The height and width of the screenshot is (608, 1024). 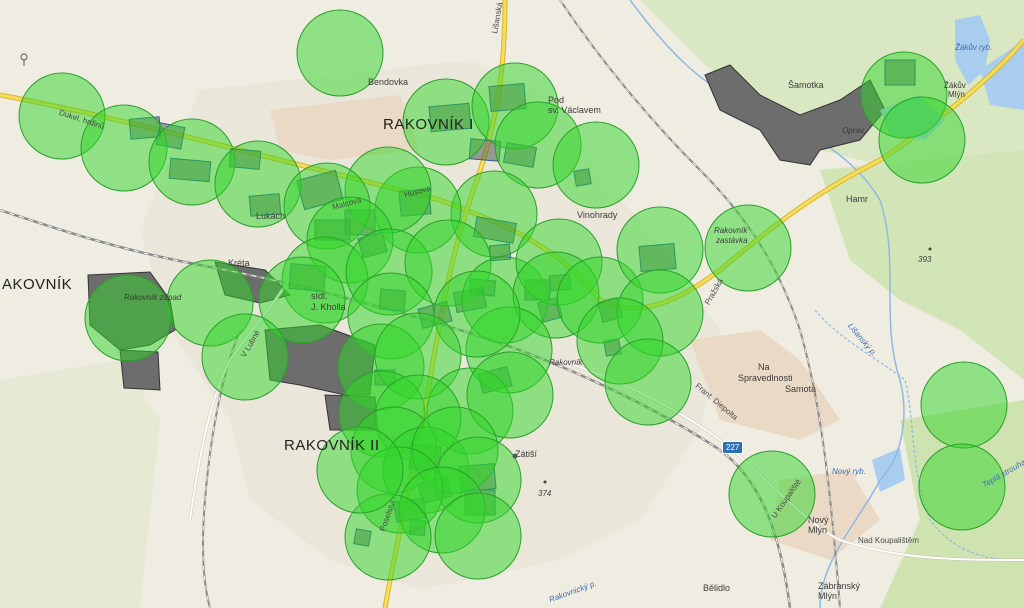 I want to click on place-label-novy: Nový, so click(x=818, y=520).